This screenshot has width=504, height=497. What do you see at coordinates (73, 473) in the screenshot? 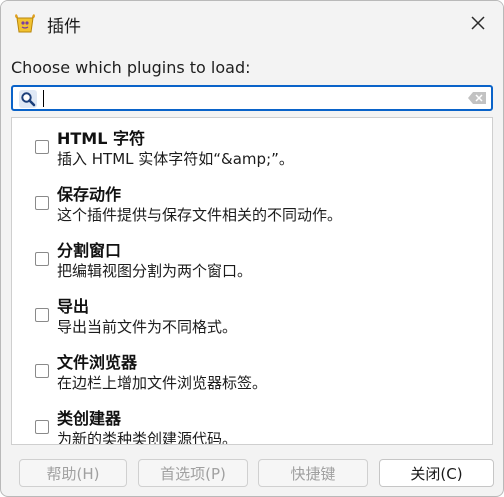
I see `help-button: 帮助(H)` at bounding box center [73, 473].